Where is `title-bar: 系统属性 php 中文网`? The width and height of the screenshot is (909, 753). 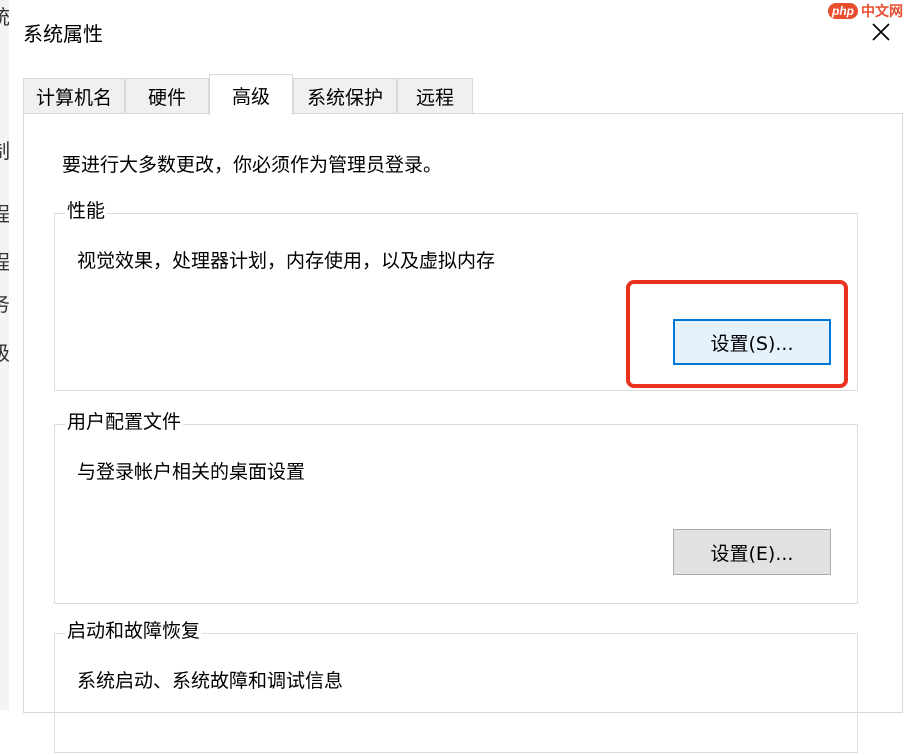 title-bar: 系统属性 php 中文网 is located at coordinates (459, 32).